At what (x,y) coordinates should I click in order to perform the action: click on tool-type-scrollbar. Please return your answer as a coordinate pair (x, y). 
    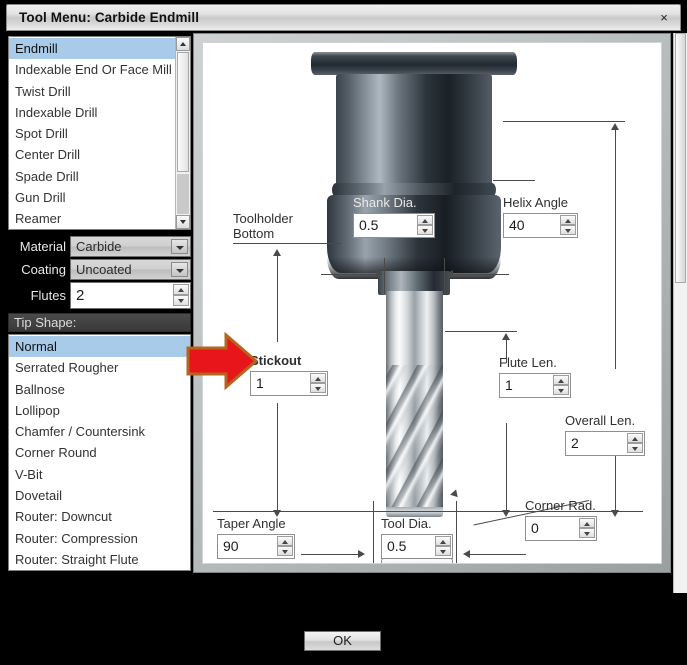
    Looking at the image, I should click on (182, 133).